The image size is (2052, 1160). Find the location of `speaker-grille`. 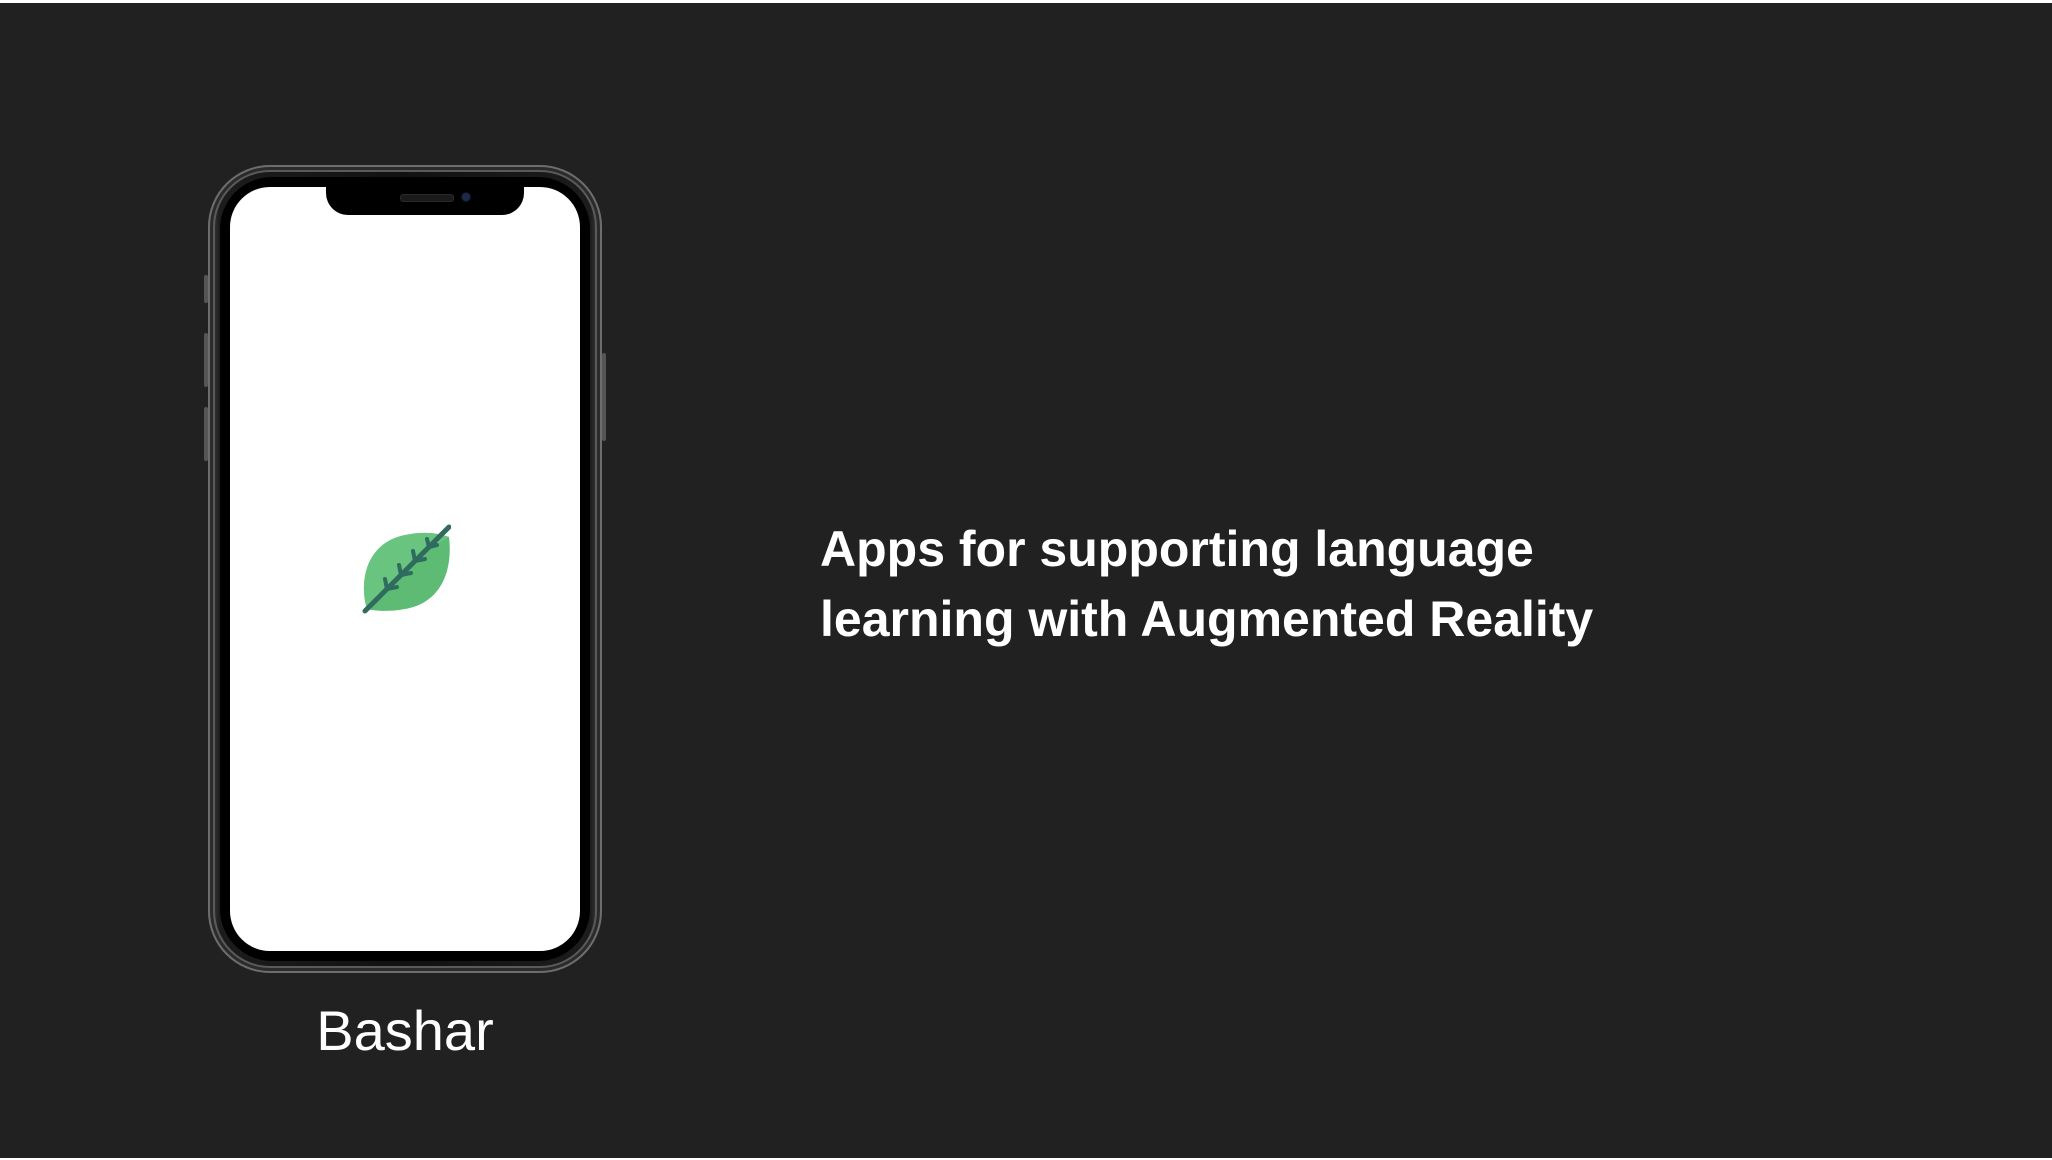

speaker-grille is located at coordinates (427, 198).